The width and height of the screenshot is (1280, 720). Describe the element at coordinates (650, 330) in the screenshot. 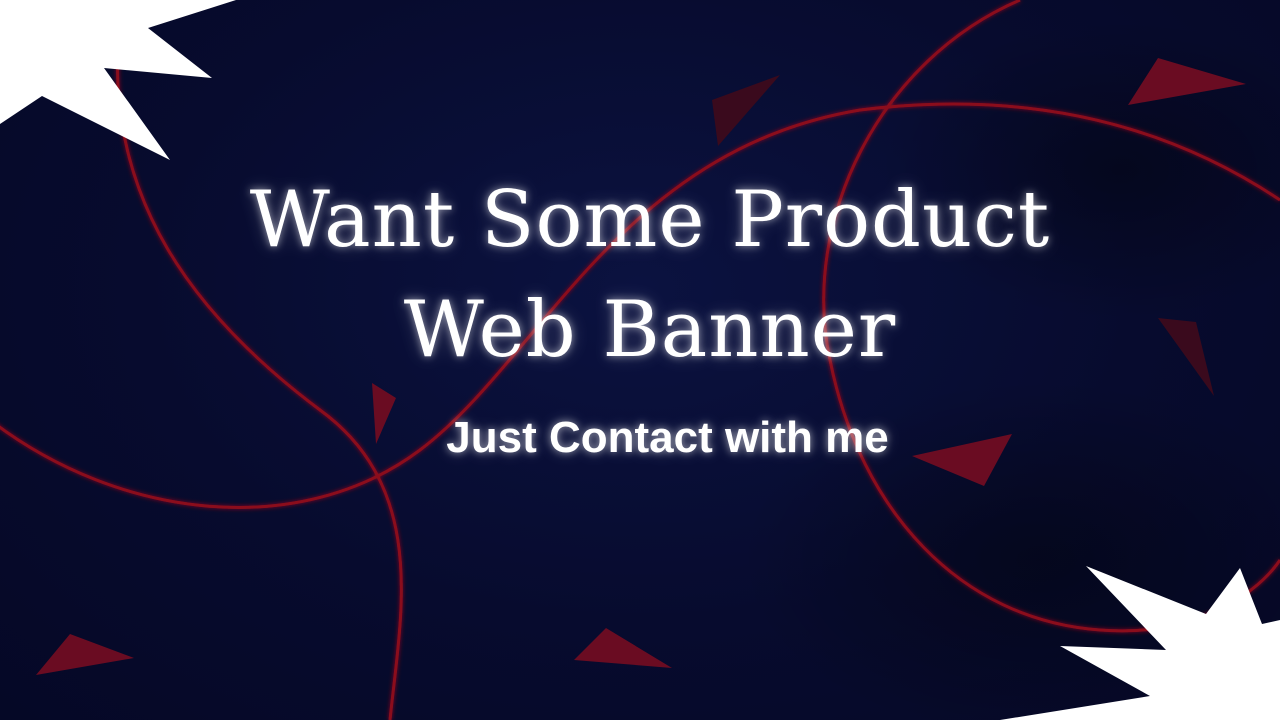

I see `banner-title-line-2: Web Banner` at that location.